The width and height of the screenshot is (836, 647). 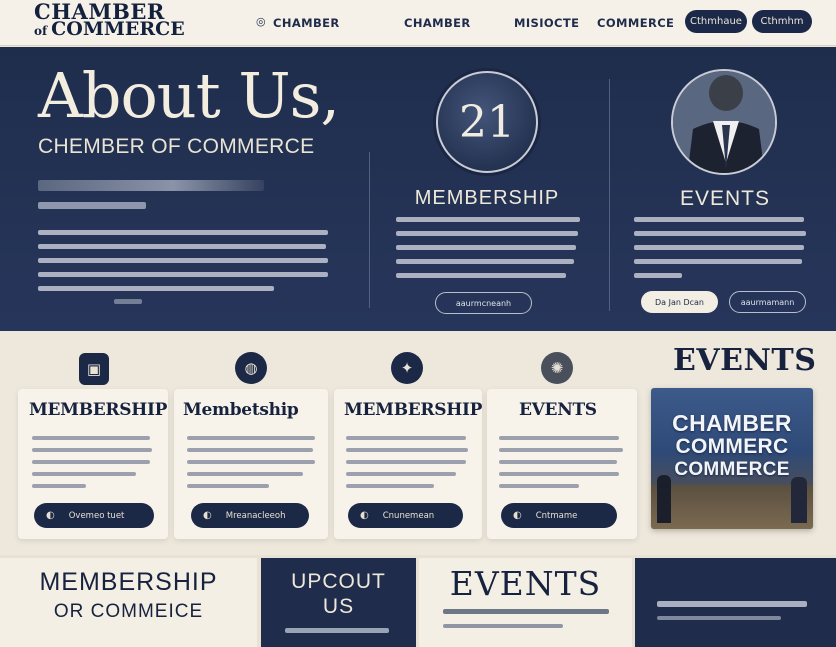 I want to click on card-2-button: ◐ Mreanacleeoh, so click(x=250, y=515).